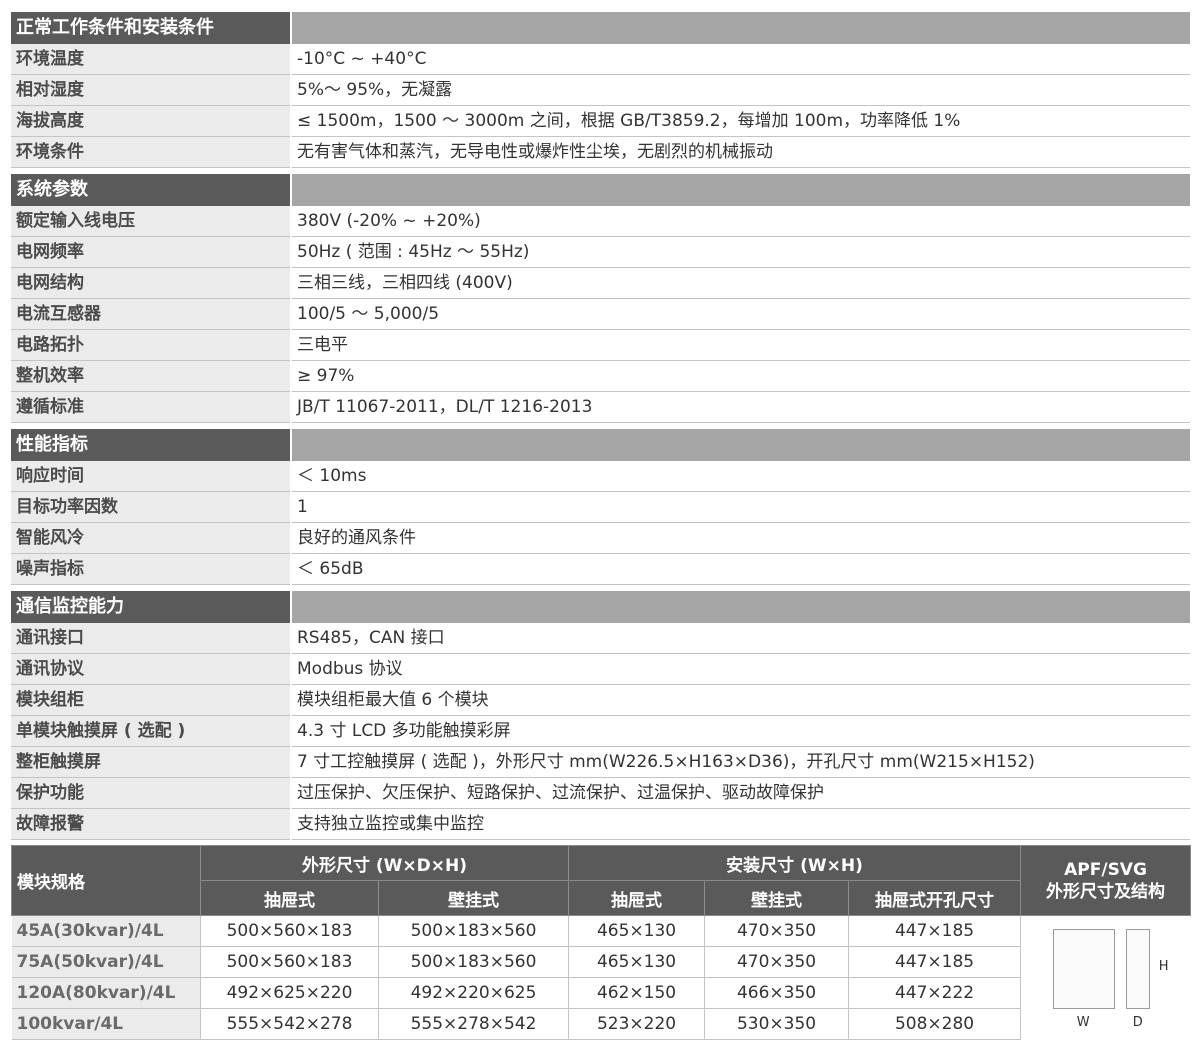 This screenshot has height=1051, width=1200. Describe the element at coordinates (151, 314) in the screenshot. I see `spec-label: 电流互感器` at that location.